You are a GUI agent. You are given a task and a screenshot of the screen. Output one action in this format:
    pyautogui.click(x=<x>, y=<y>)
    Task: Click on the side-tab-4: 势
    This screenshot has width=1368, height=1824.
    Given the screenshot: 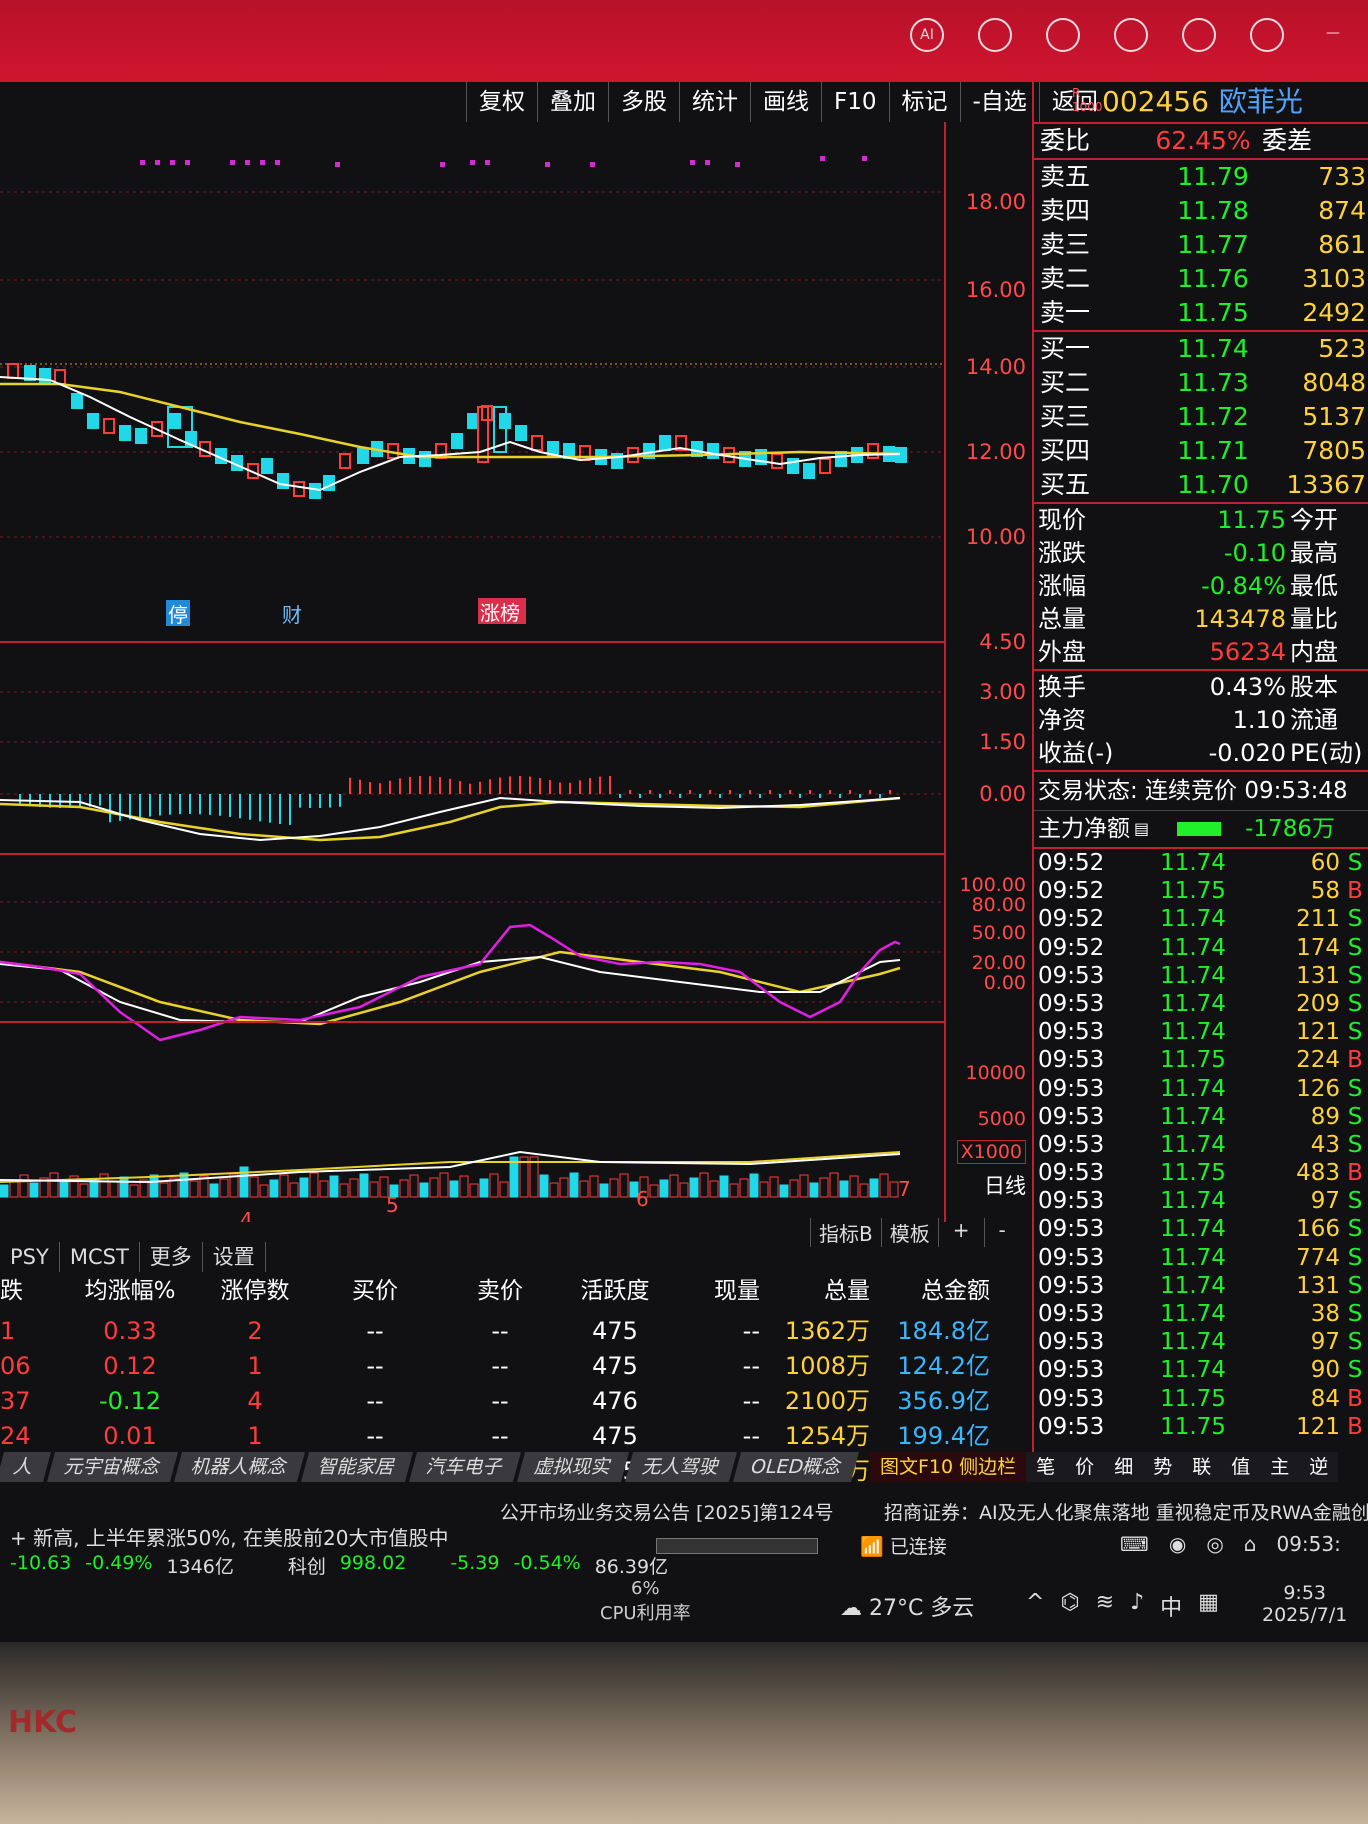 What is the action you would take?
    pyautogui.click(x=1163, y=1467)
    